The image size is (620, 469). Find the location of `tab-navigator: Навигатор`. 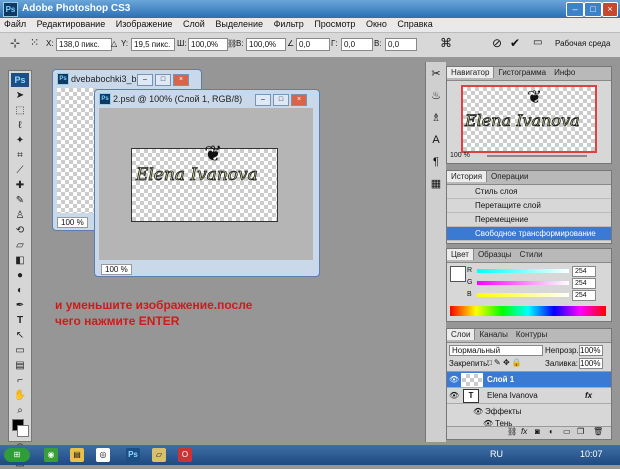

tab-navigator: Навигатор is located at coordinates (471, 72).